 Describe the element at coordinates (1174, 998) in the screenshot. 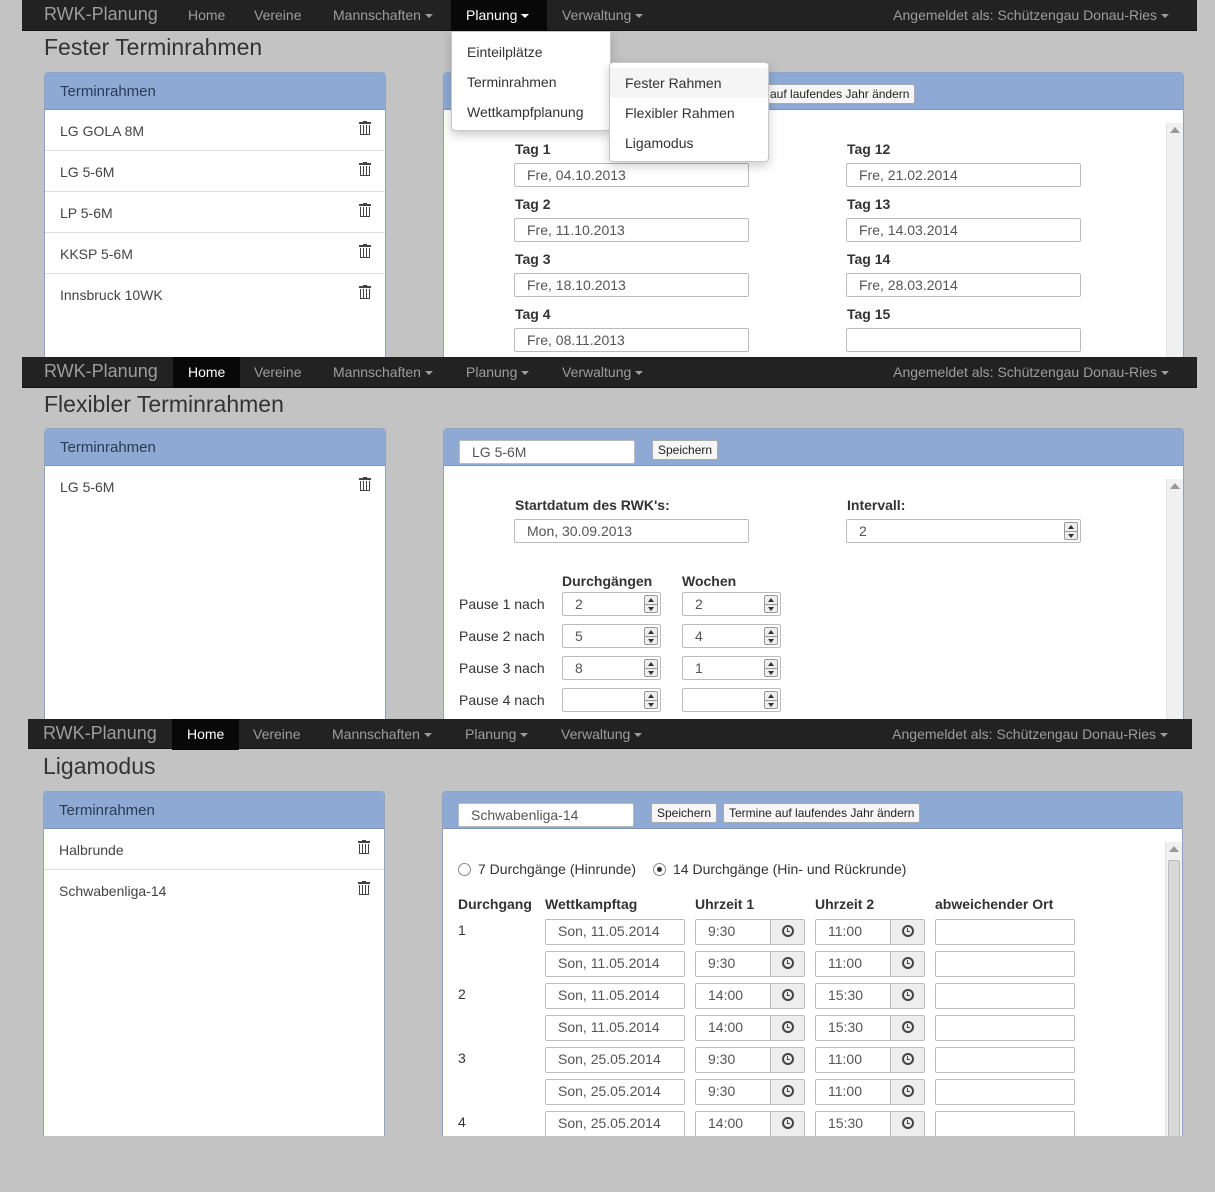

I see `scrollbar-thumb` at that location.